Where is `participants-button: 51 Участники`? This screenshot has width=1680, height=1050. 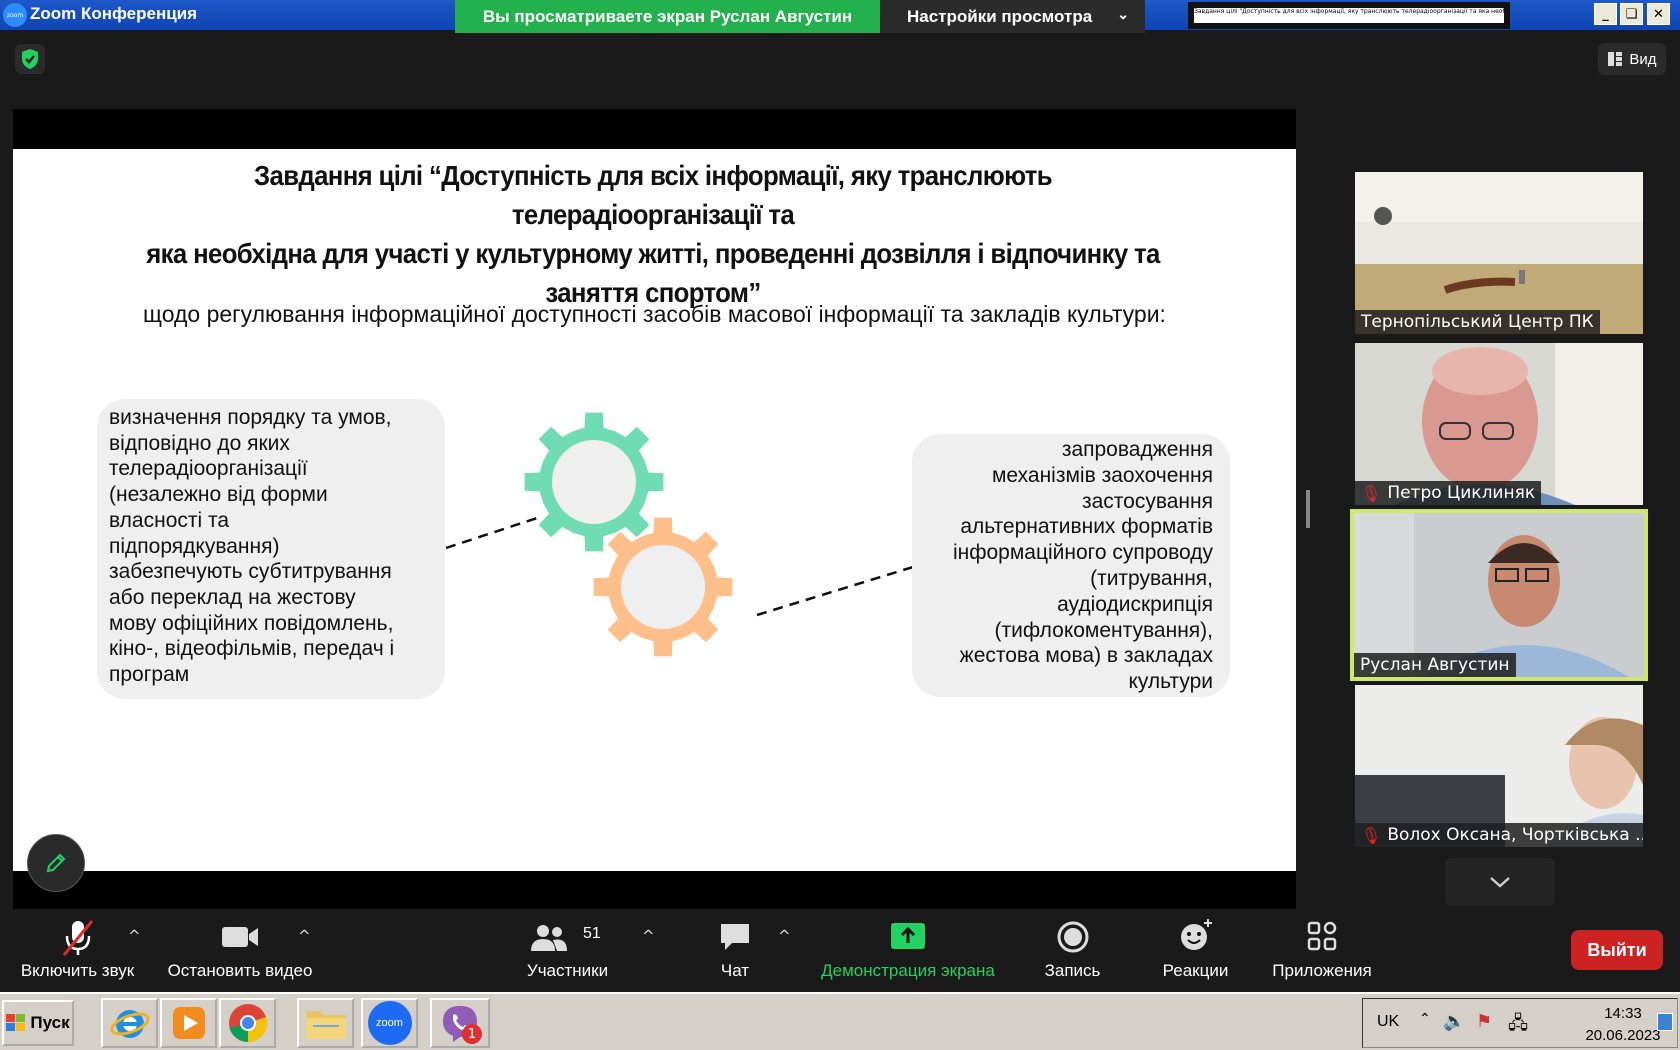 participants-button: 51 Участники is located at coordinates (567, 950).